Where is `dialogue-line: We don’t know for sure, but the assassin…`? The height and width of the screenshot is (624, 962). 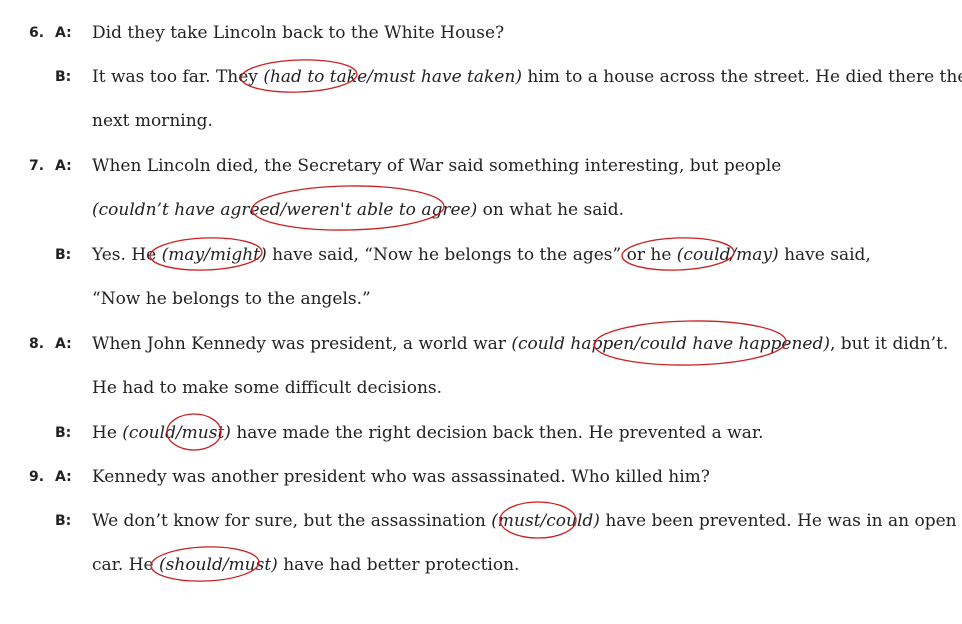 dialogue-line: We don’t know for sure, but the assassin… is located at coordinates (524, 521).